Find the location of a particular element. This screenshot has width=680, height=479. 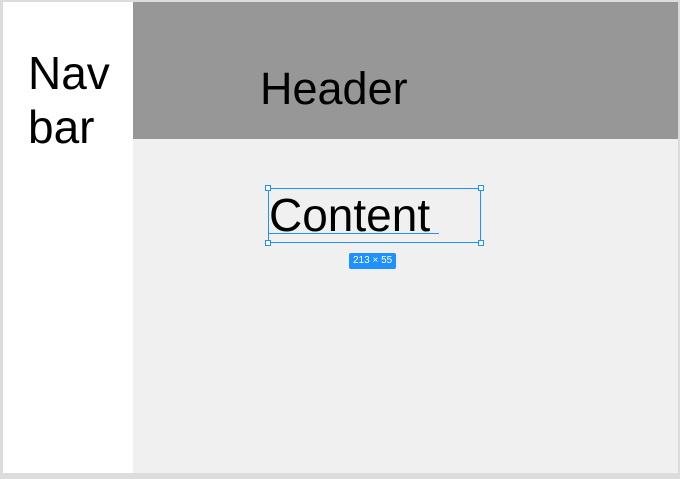

resize-handle-bottom-right is located at coordinates (481, 243).